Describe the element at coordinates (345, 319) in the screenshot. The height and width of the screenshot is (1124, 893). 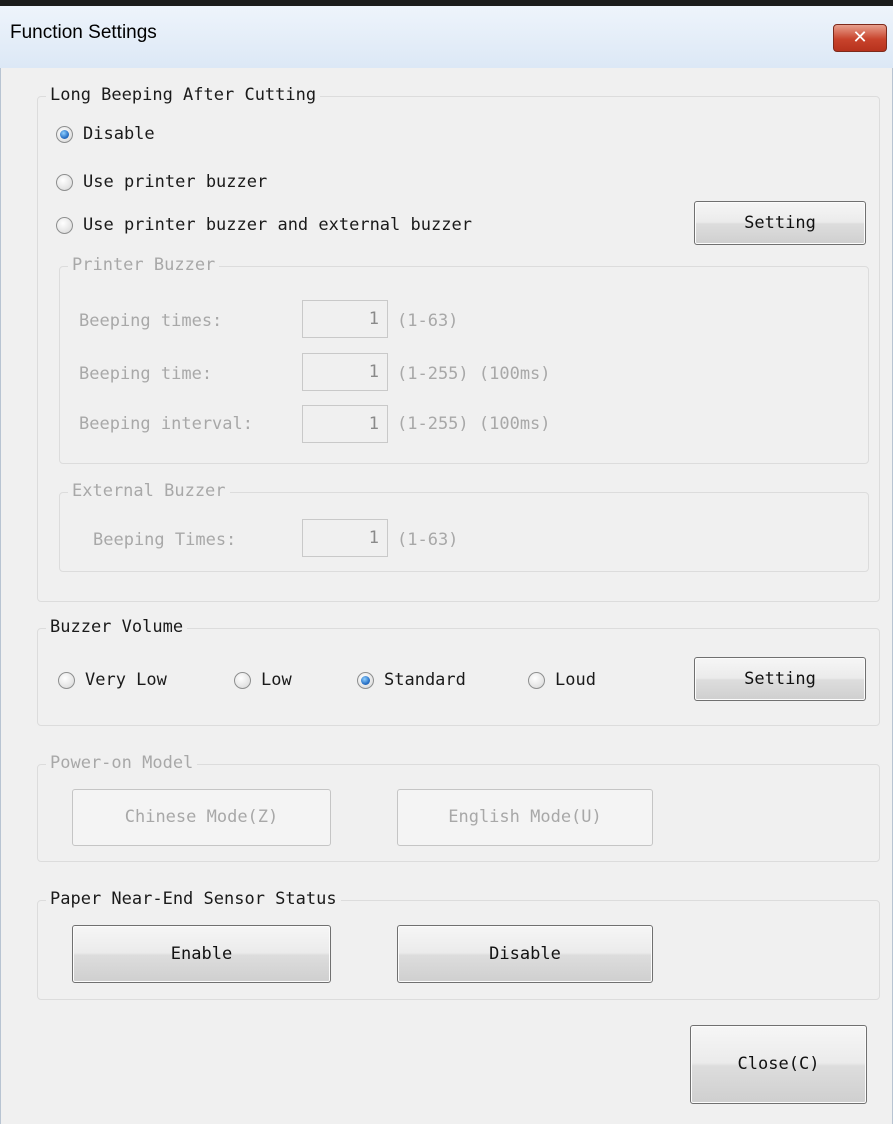
I see `beeping-times-field: 1` at that location.